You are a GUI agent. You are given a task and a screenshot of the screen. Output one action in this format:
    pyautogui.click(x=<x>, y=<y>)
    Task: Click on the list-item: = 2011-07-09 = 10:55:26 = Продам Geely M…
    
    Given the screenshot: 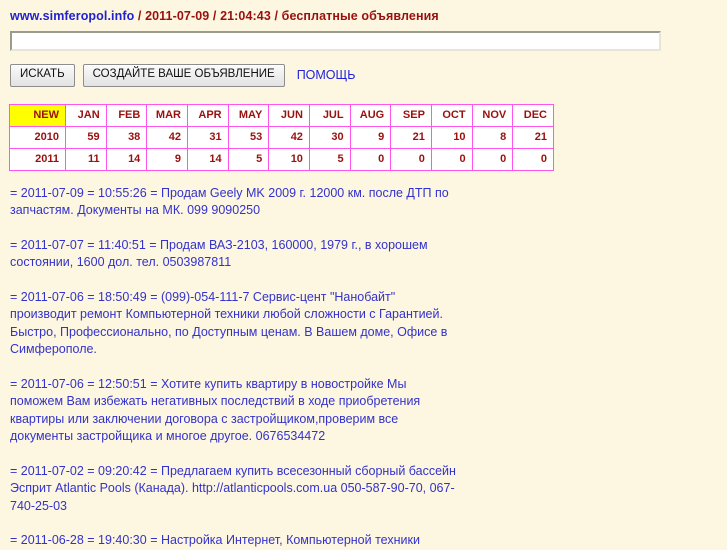 What is the action you would take?
    pyautogui.click(x=236, y=202)
    